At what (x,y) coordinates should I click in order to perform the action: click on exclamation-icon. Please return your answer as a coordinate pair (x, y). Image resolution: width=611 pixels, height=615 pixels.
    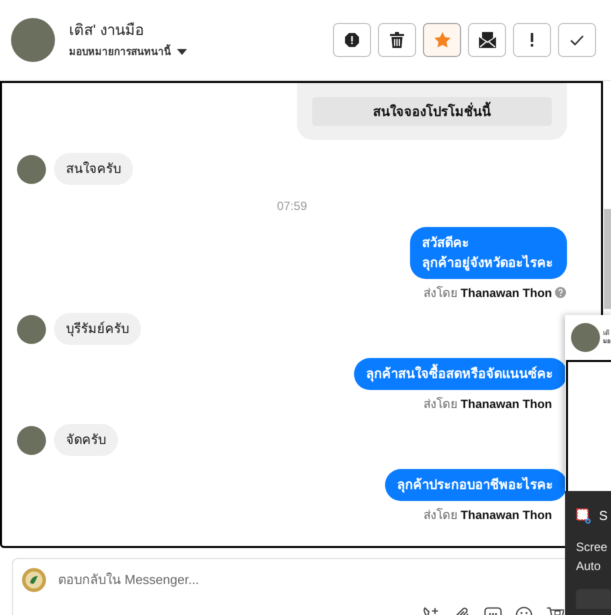
    Looking at the image, I should click on (532, 40).